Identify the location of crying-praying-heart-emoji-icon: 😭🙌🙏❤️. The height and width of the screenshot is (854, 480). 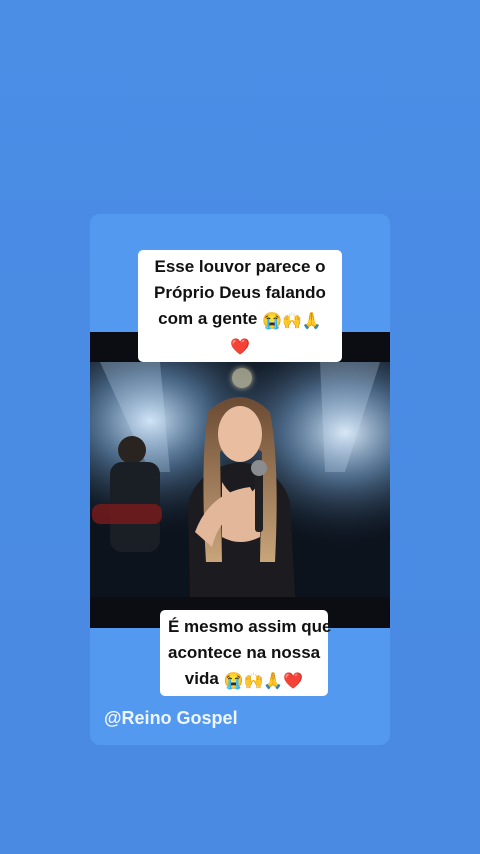
(263, 681).